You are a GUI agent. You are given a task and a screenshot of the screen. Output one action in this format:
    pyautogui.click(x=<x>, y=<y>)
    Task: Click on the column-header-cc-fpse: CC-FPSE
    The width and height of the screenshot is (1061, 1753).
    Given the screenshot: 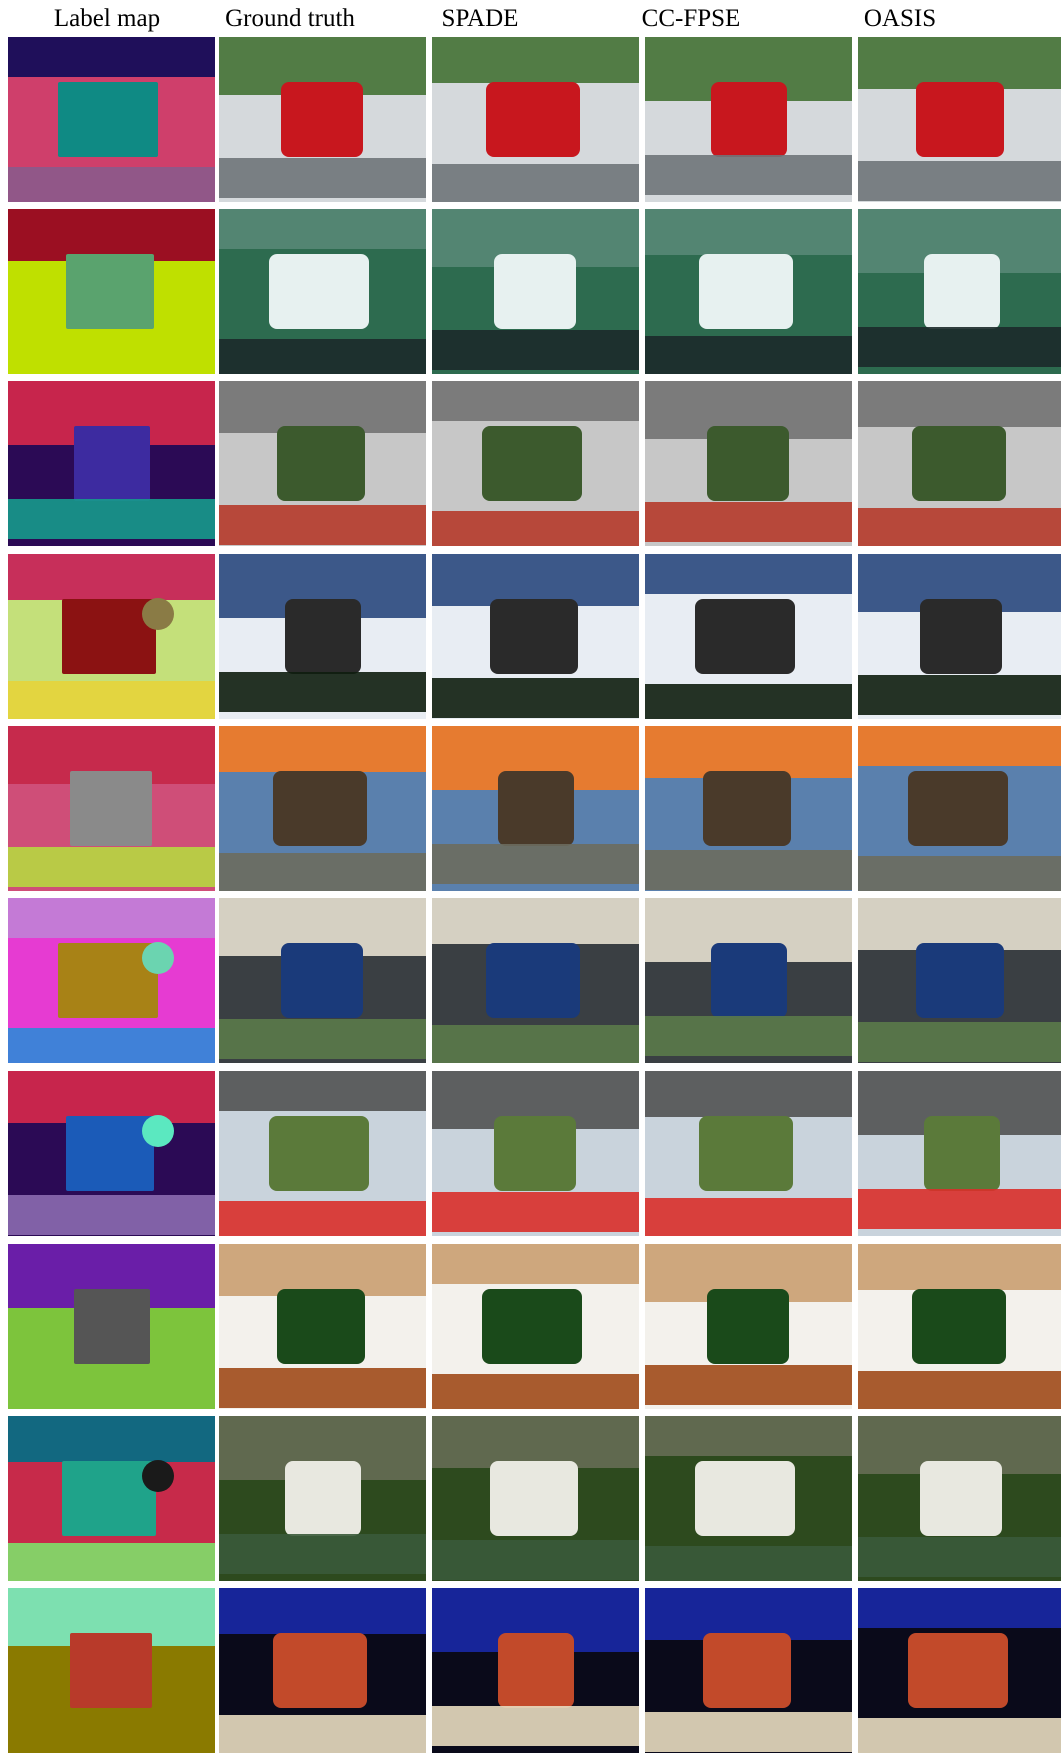 What is the action you would take?
    pyautogui.click(x=691, y=18)
    